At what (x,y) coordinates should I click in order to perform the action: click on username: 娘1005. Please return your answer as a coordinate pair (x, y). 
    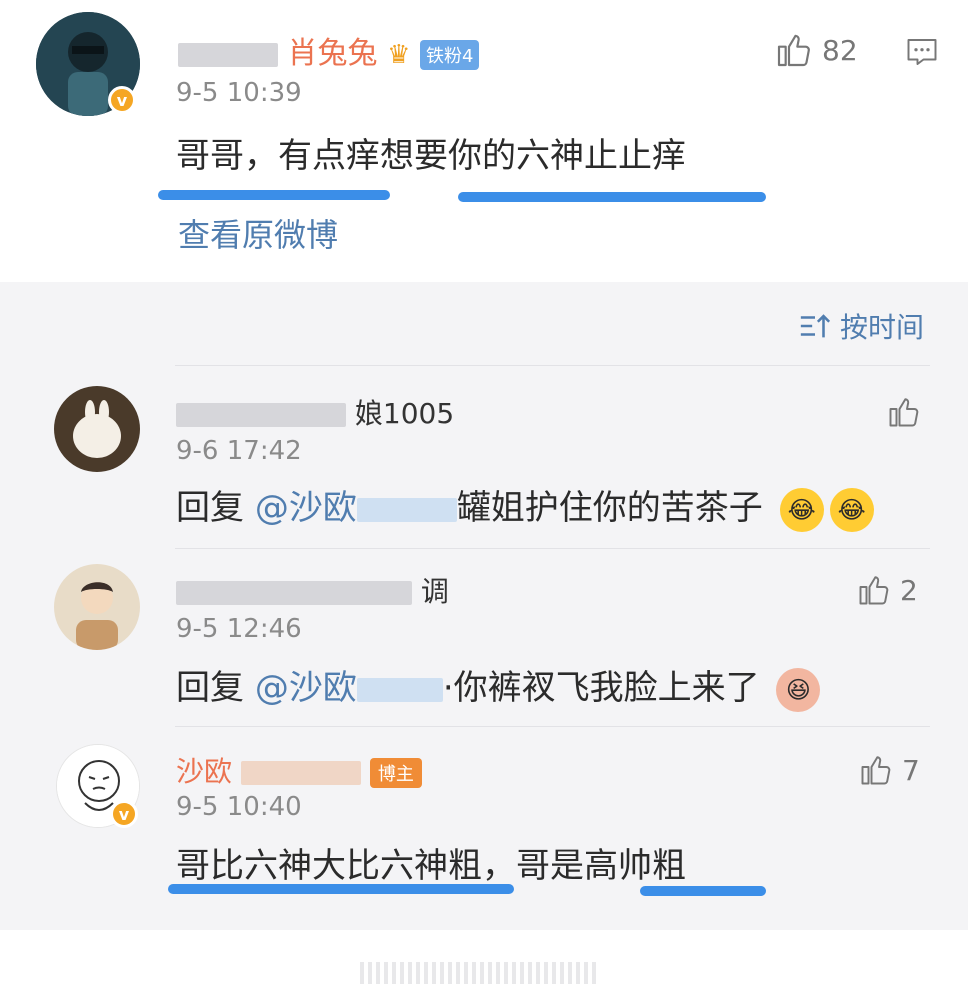
    Looking at the image, I should click on (315, 412).